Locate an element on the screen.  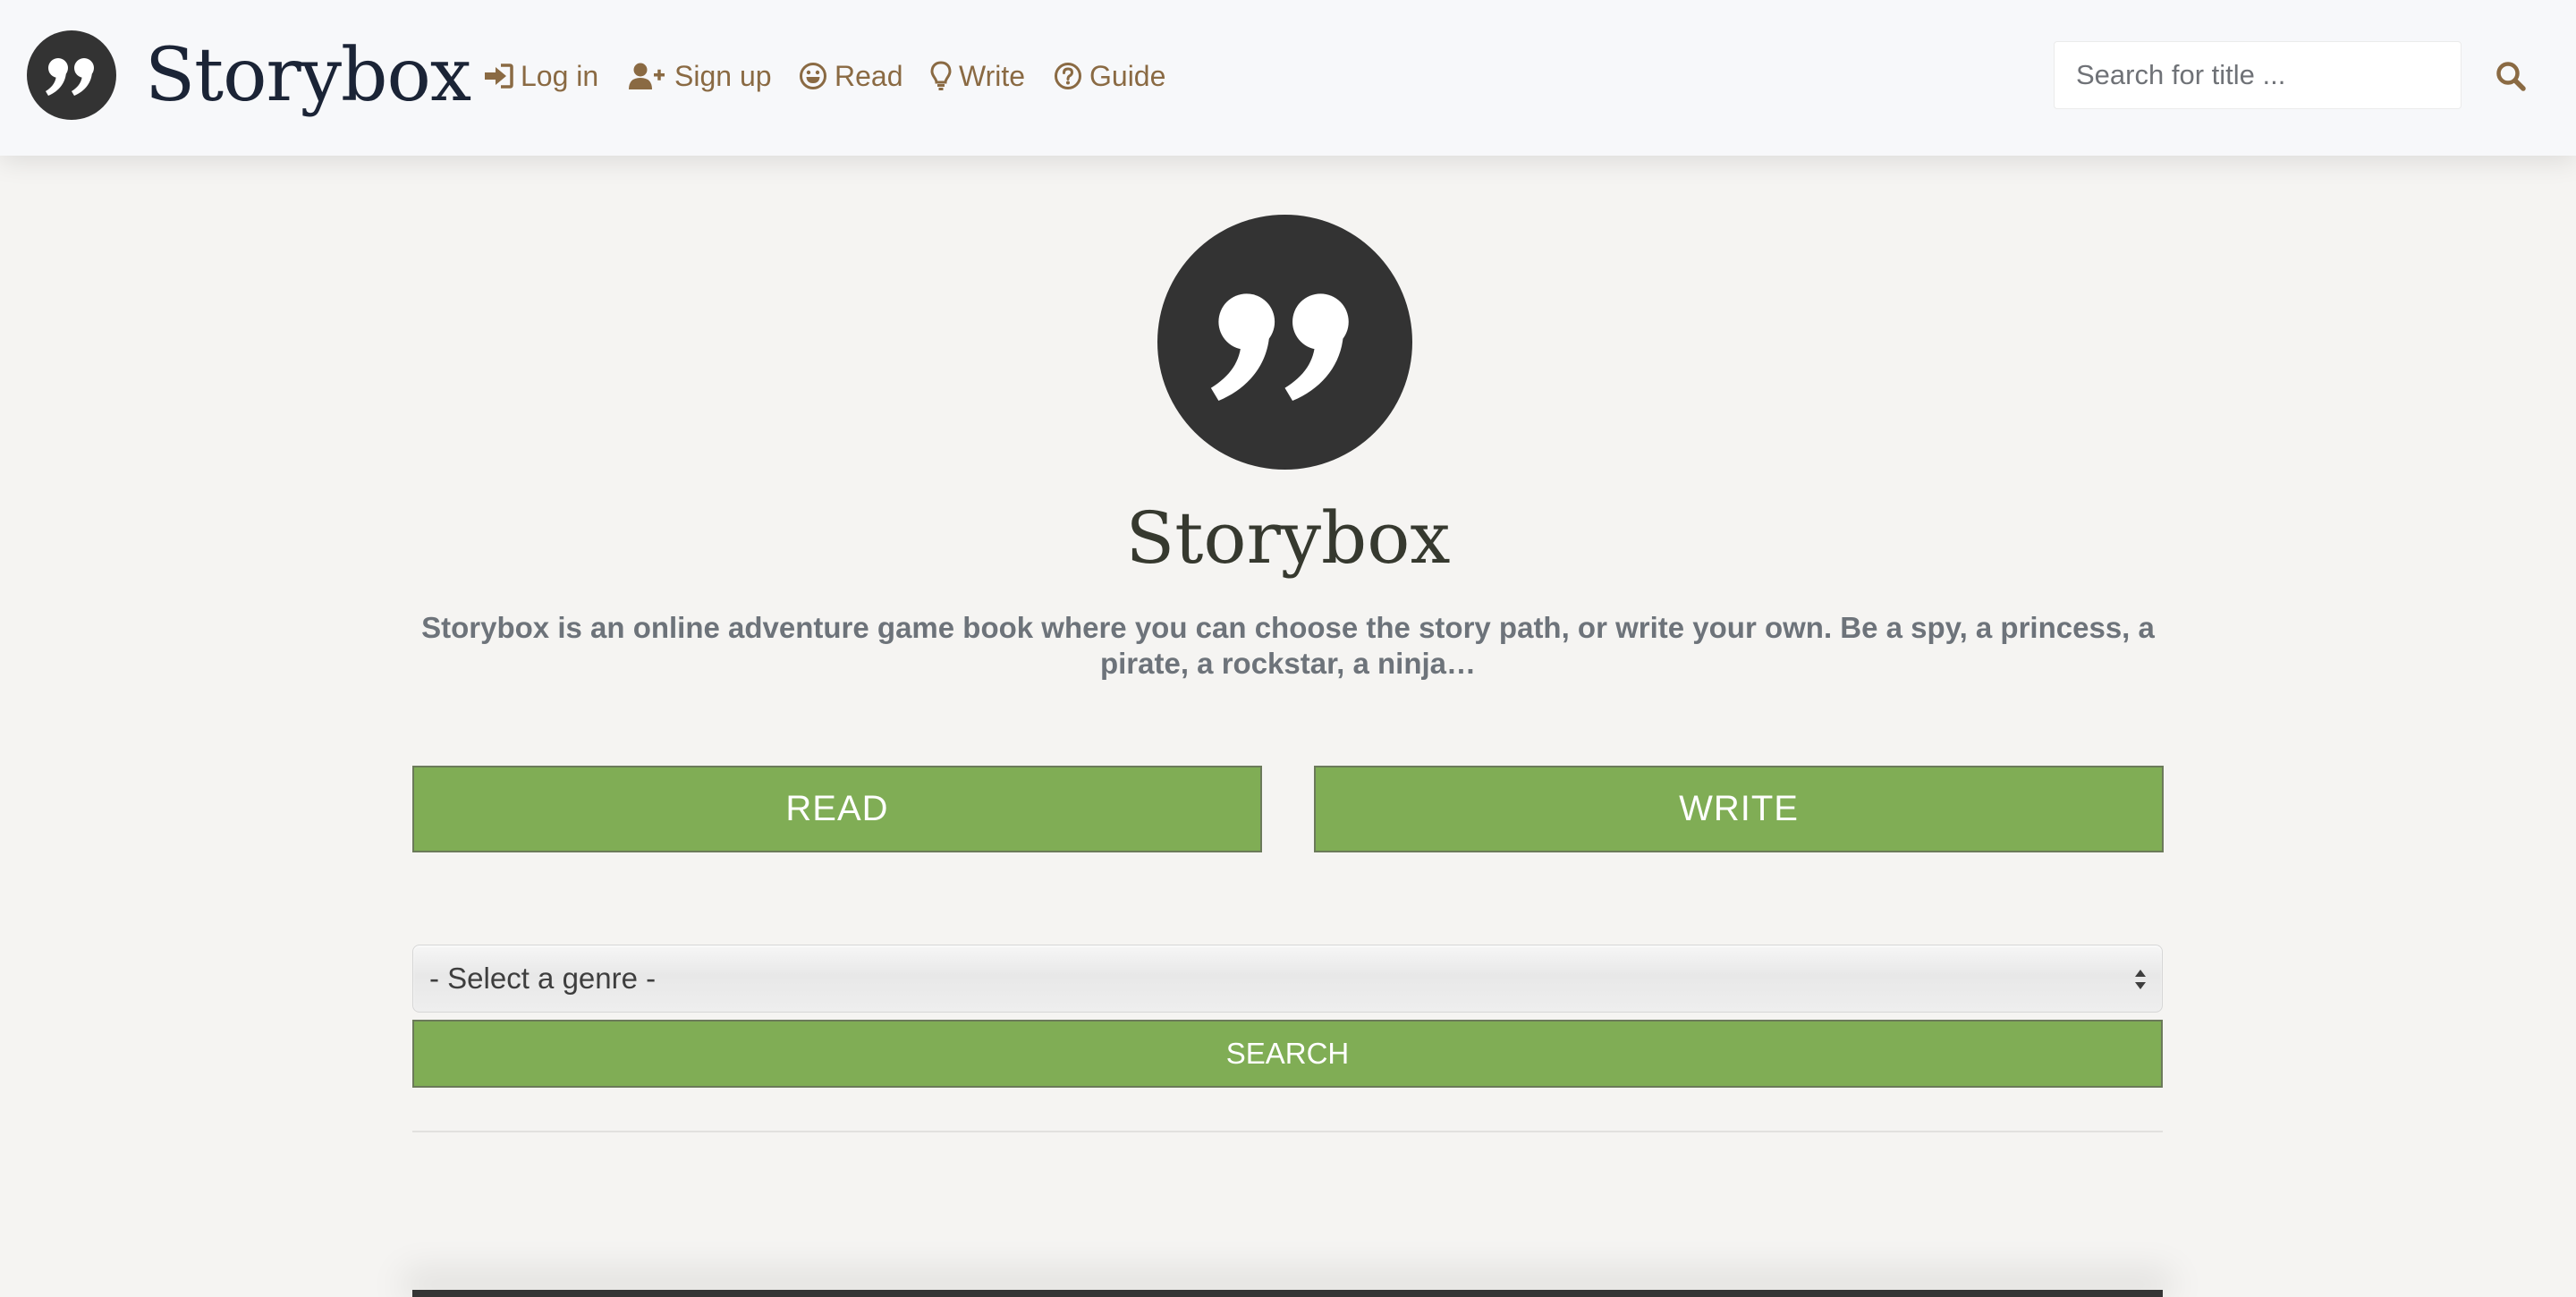
hero-title: Storybox is located at coordinates (1288, 538).